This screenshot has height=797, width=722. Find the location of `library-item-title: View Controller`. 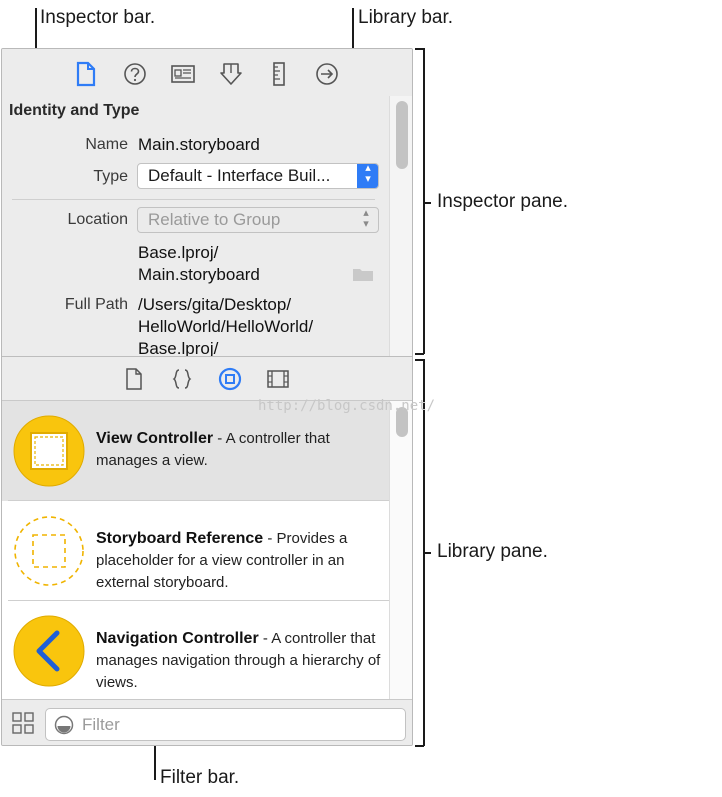

library-item-title: View Controller is located at coordinates (155, 438).